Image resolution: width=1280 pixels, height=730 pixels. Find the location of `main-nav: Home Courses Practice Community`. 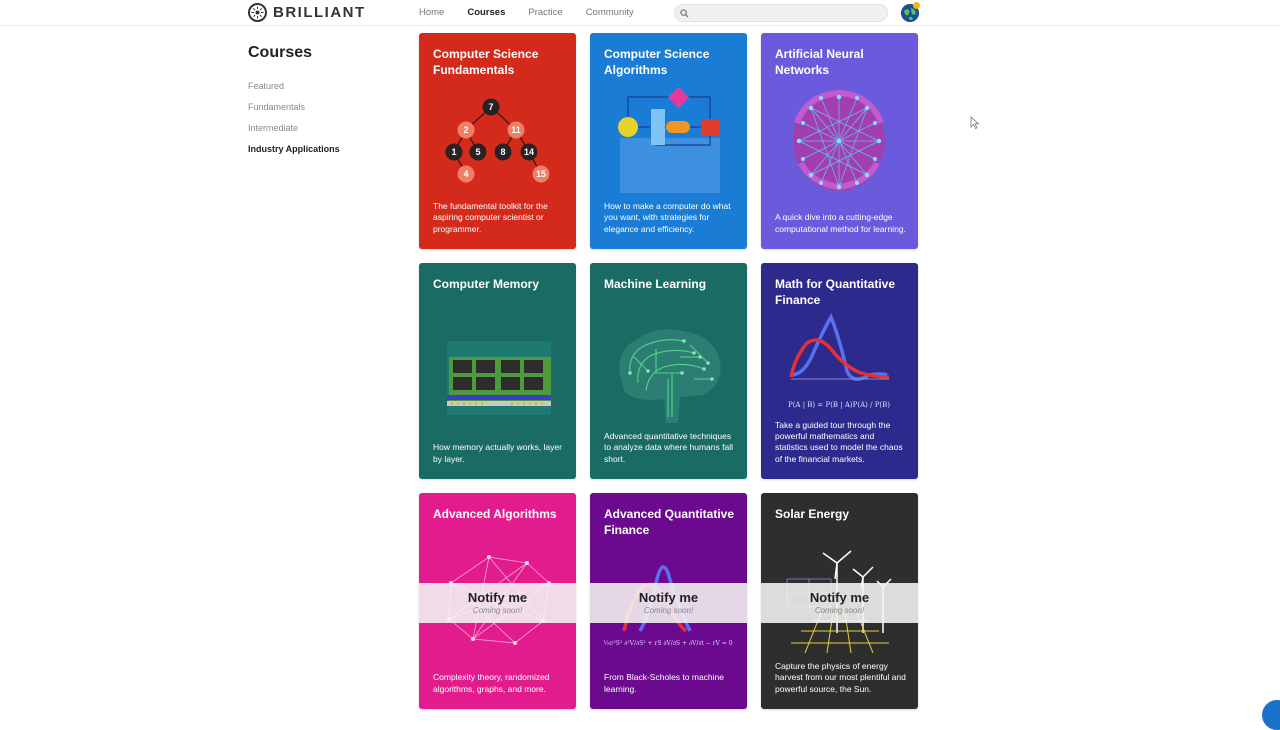

main-nav: Home Courses Practice Community is located at coordinates (526, 12).